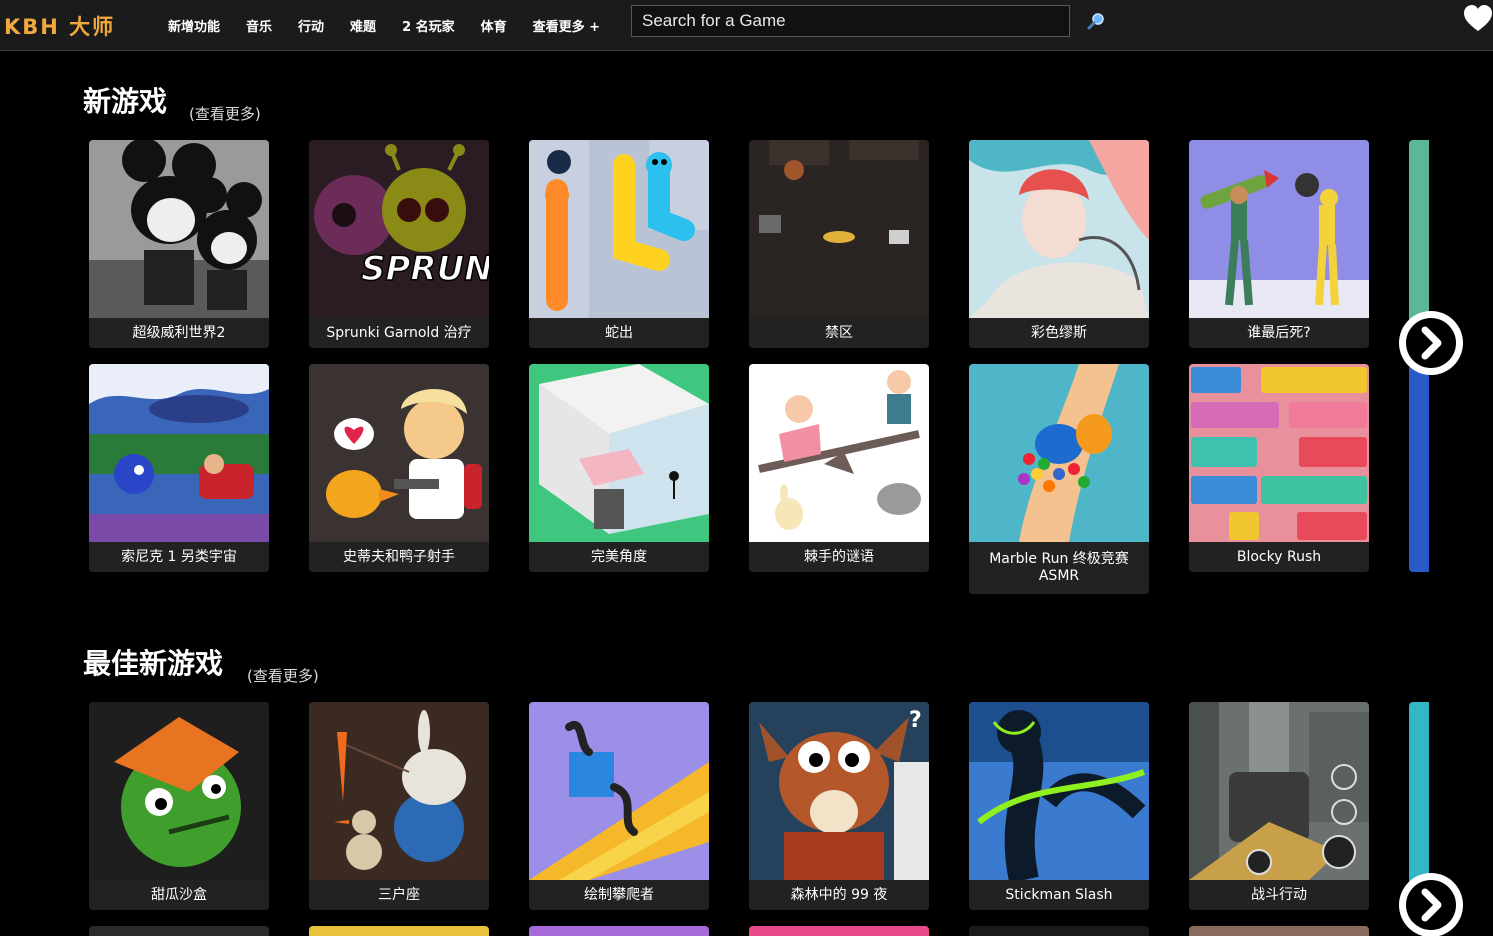  What do you see at coordinates (311, 25) in the screenshot?
I see `nav-item-action: 行动` at bounding box center [311, 25].